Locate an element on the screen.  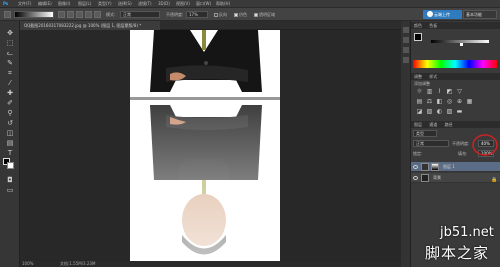
menu-filter: 滤镜(T) is located at coordinates (145, 4).